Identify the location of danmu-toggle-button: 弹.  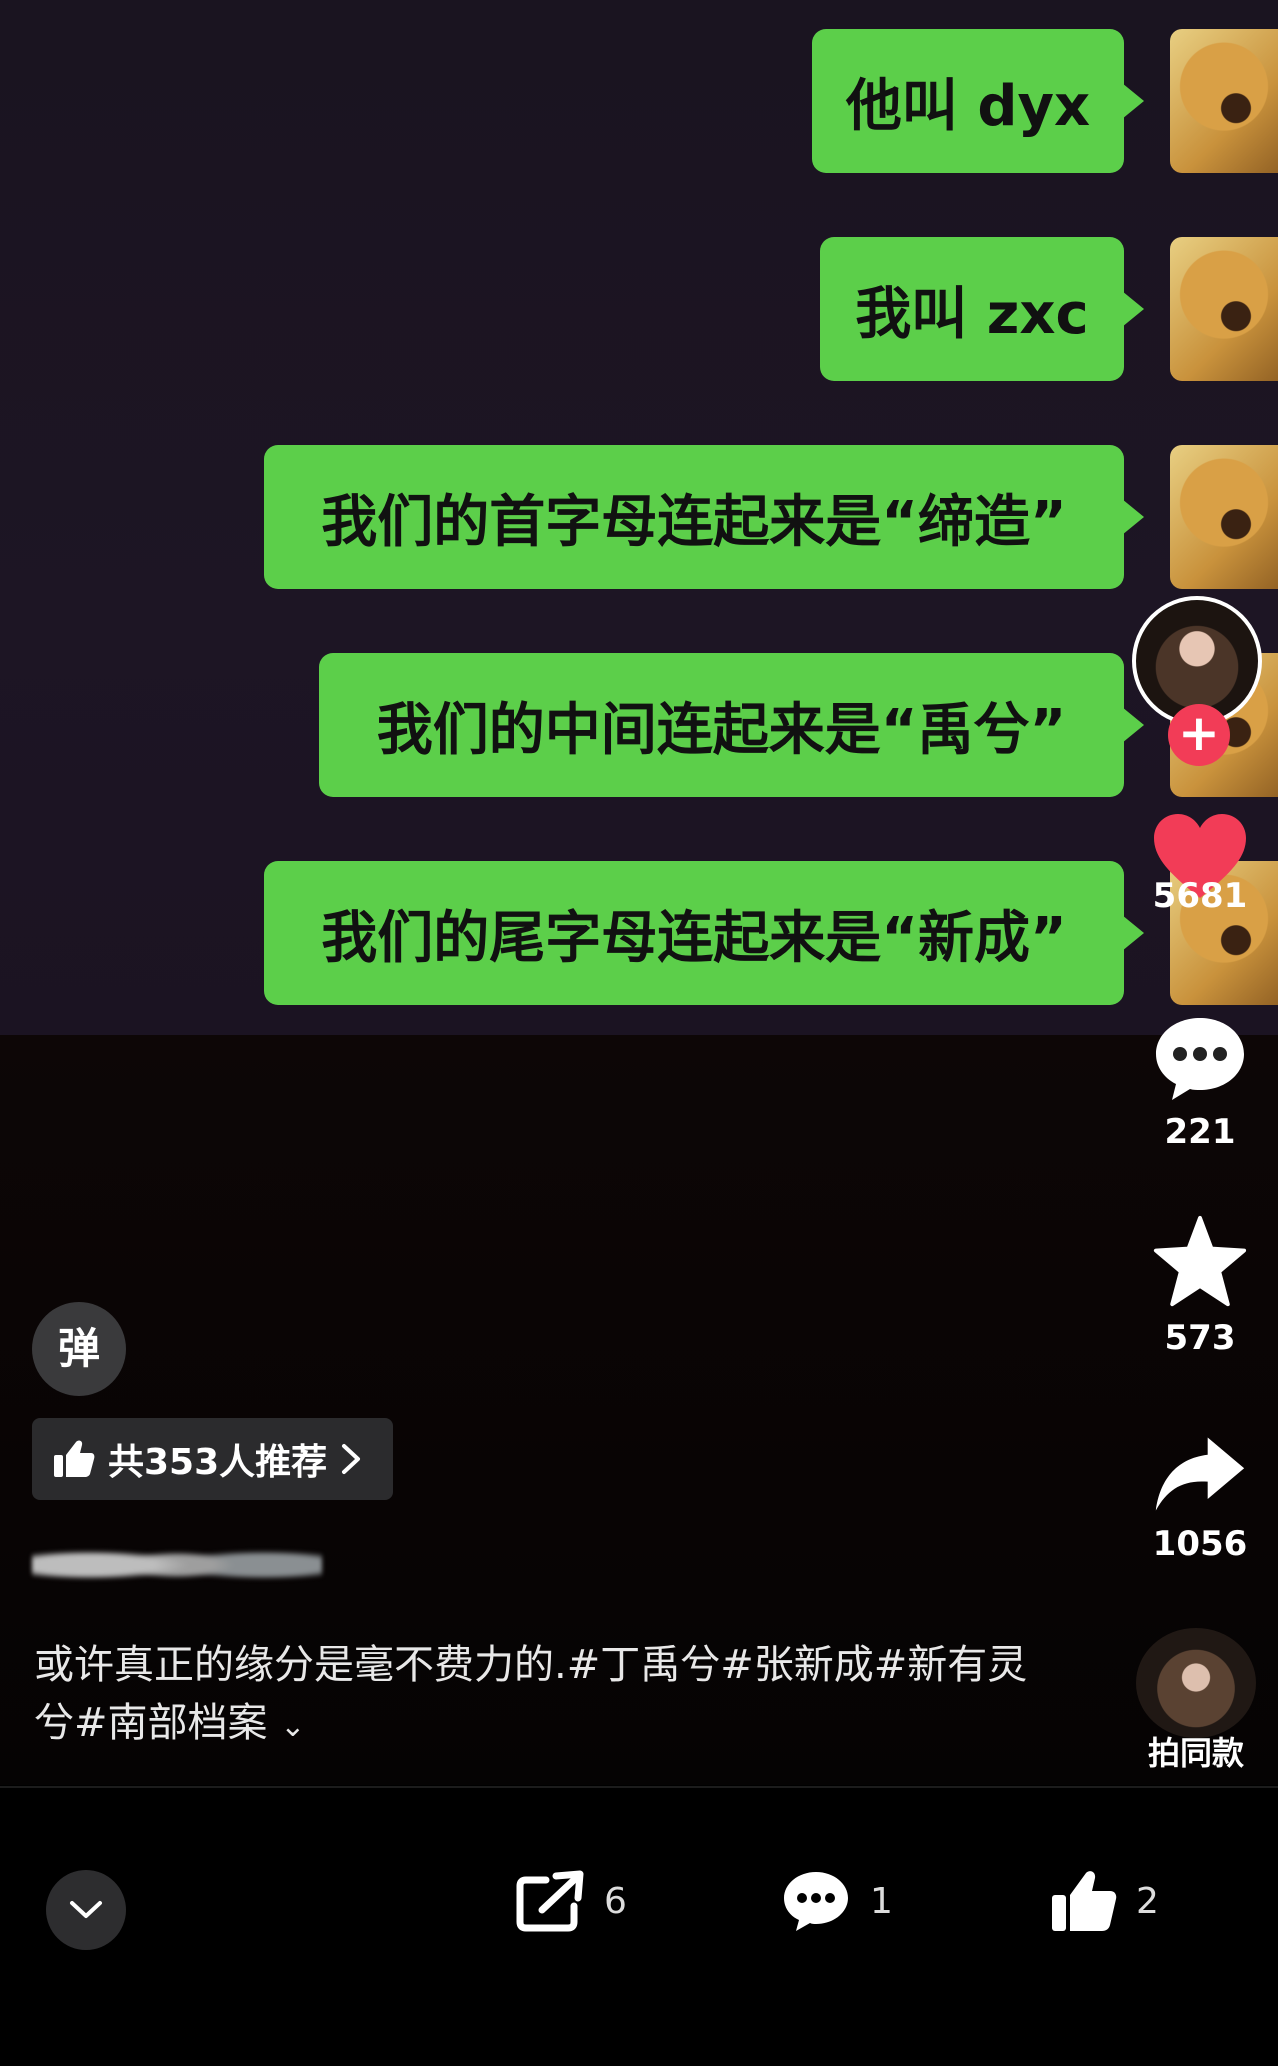
(79, 1349).